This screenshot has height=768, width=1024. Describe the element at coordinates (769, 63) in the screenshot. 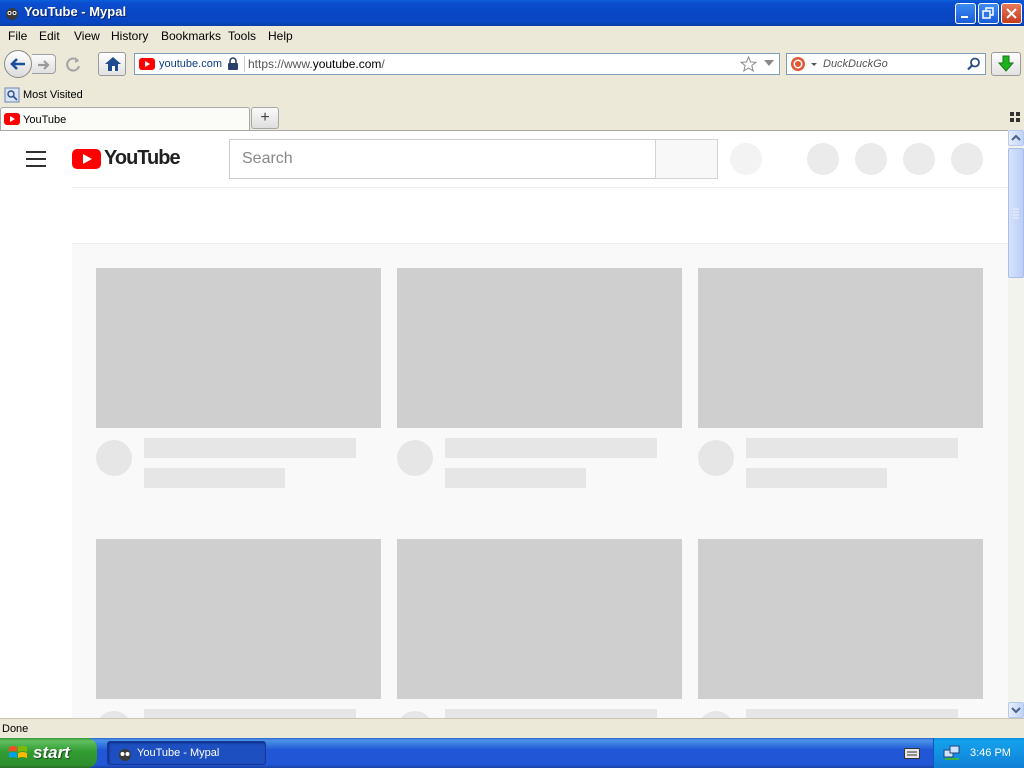

I see `url-history-dropmarker-icon` at that location.